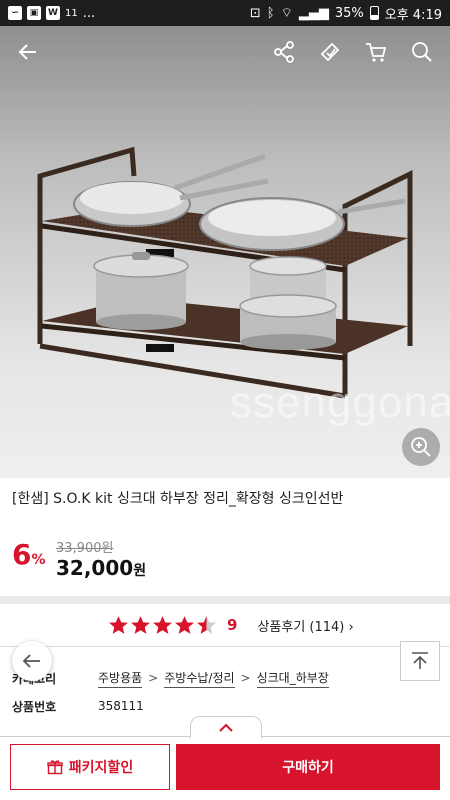 This screenshot has width=450, height=800. Describe the element at coordinates (55, 767) in the screenshot. I see `gift-icon` at that location.